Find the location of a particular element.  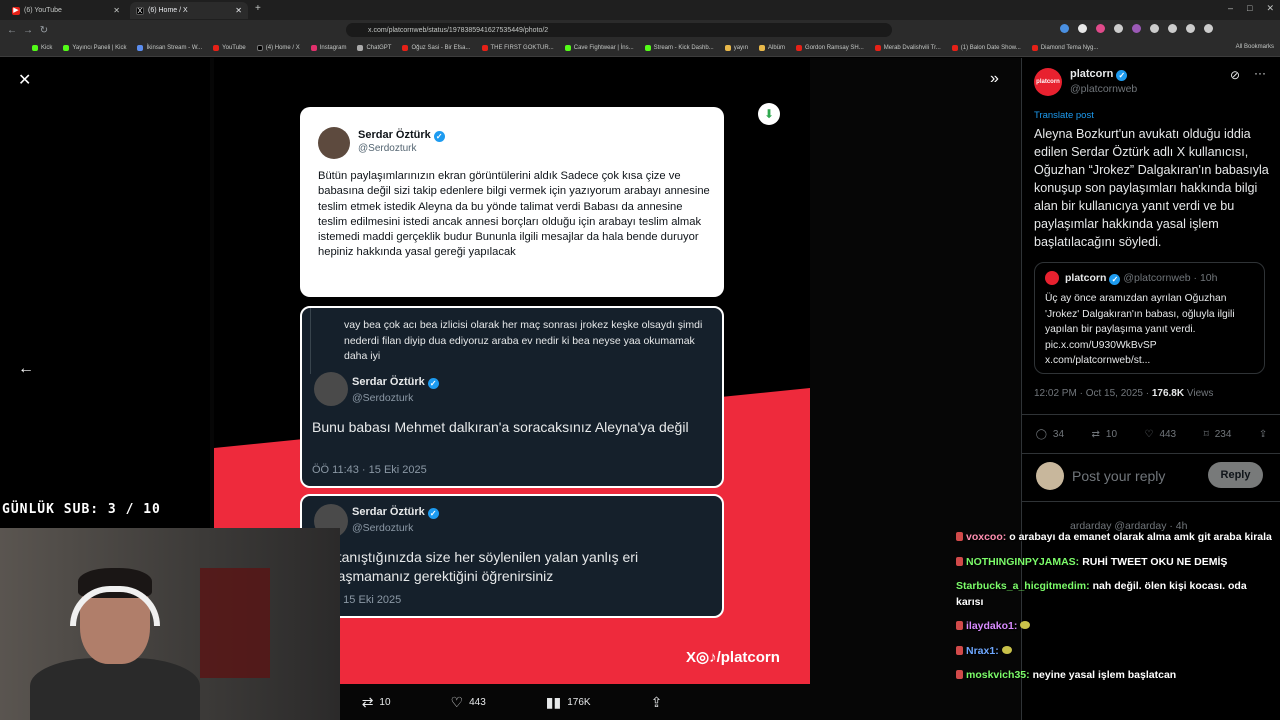

avatar: platcorn is located at coordinates (1048, 82).